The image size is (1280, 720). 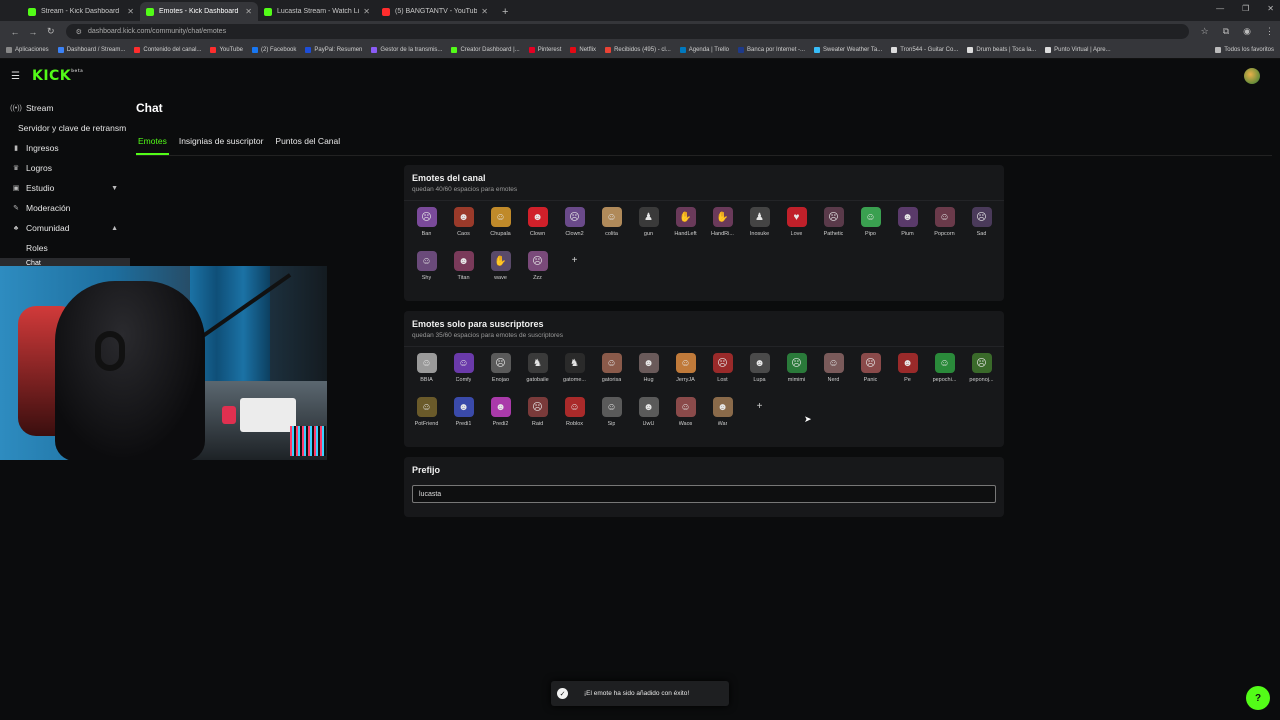 I want to click on sidebar-item-stream: ((•)) Stream, so click(x=65, y=108).